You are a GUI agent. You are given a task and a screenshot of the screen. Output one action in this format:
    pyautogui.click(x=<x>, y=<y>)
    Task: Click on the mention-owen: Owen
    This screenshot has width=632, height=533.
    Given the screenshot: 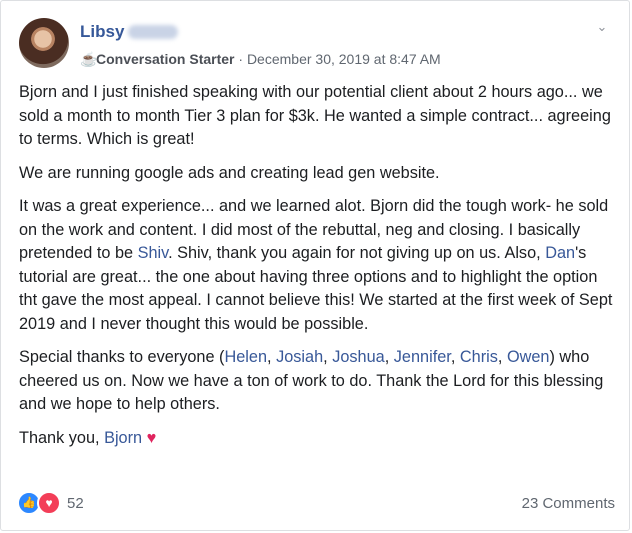 What is the action you would take?
    pyautogui.click(x=528, y=357)
    